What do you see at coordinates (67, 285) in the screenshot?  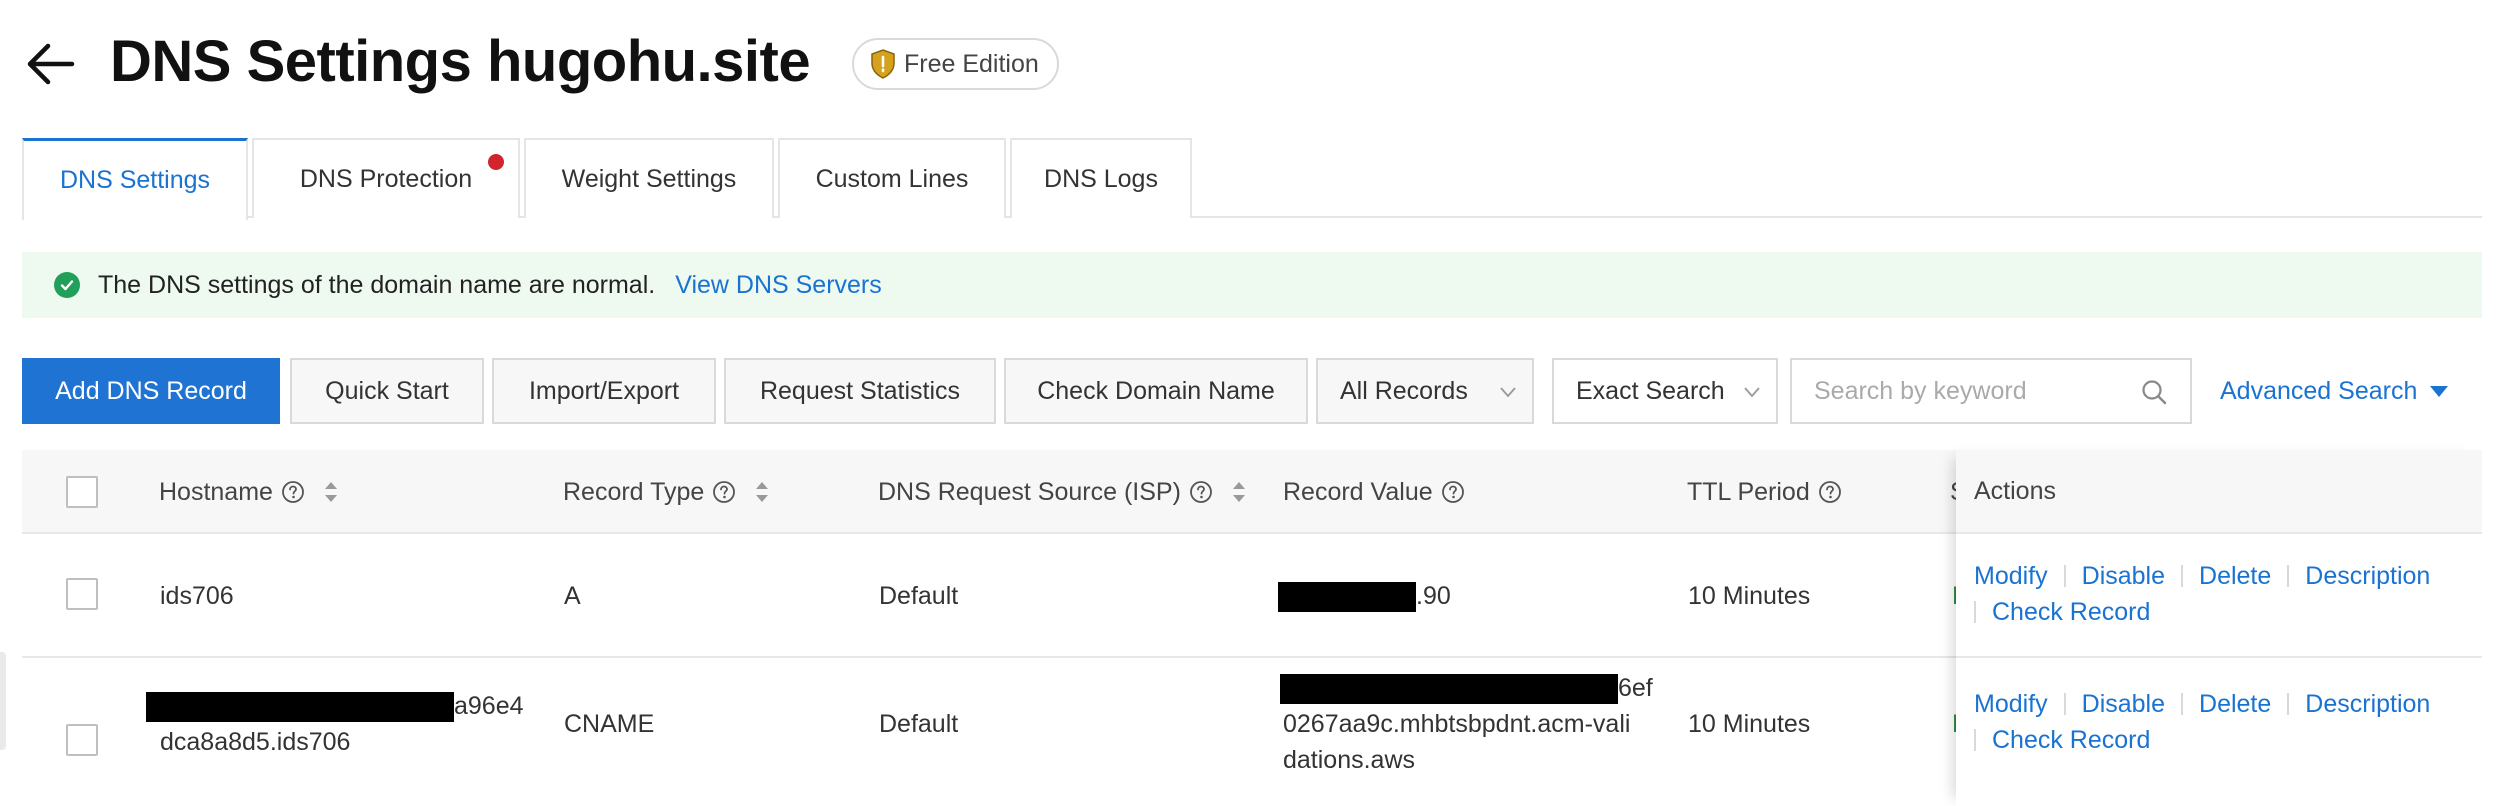 I see `check-circle-icon` at bounding box center [67, 285].